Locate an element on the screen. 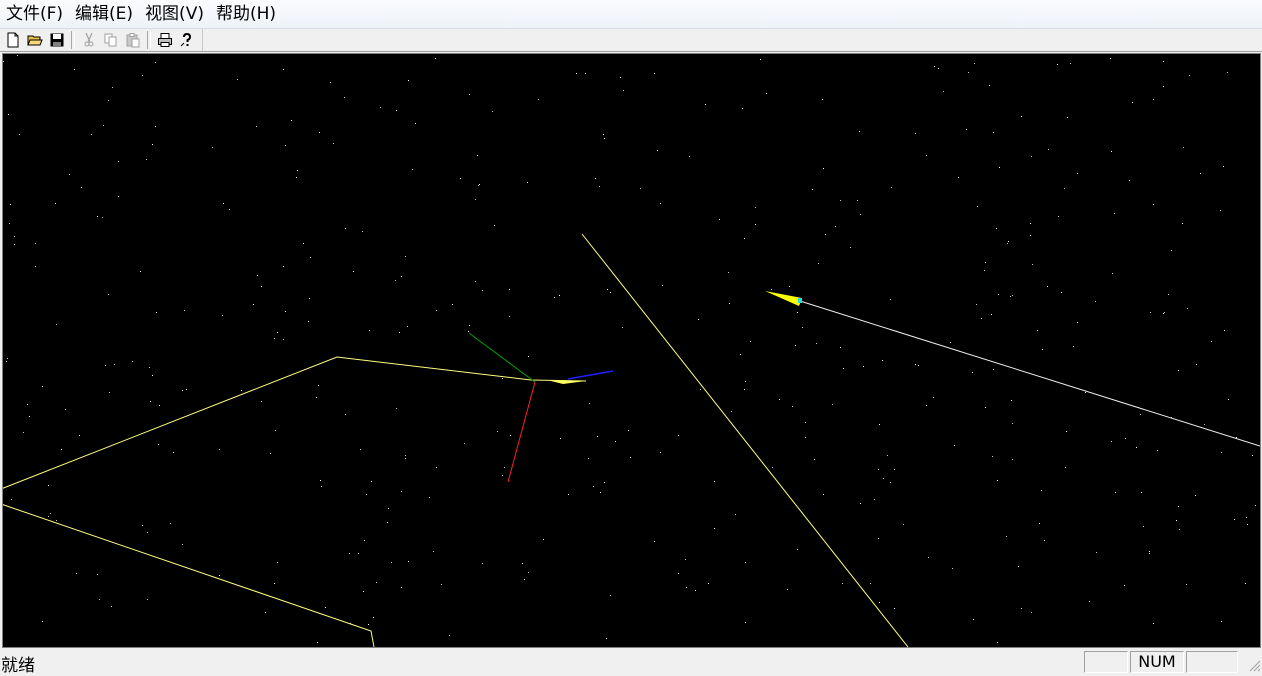  menu-view: 视图(V) is located at coordinates (174, 14).